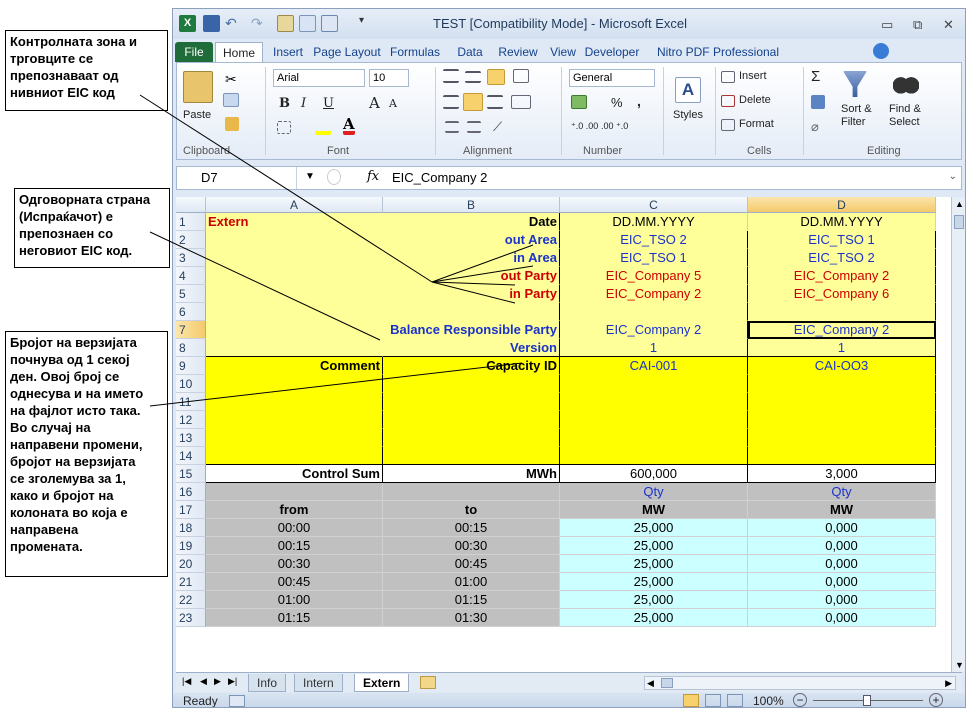 This screenshot has width=968, height=710. I want to click on scroll-down-icon: ▼, so click(959, 665).